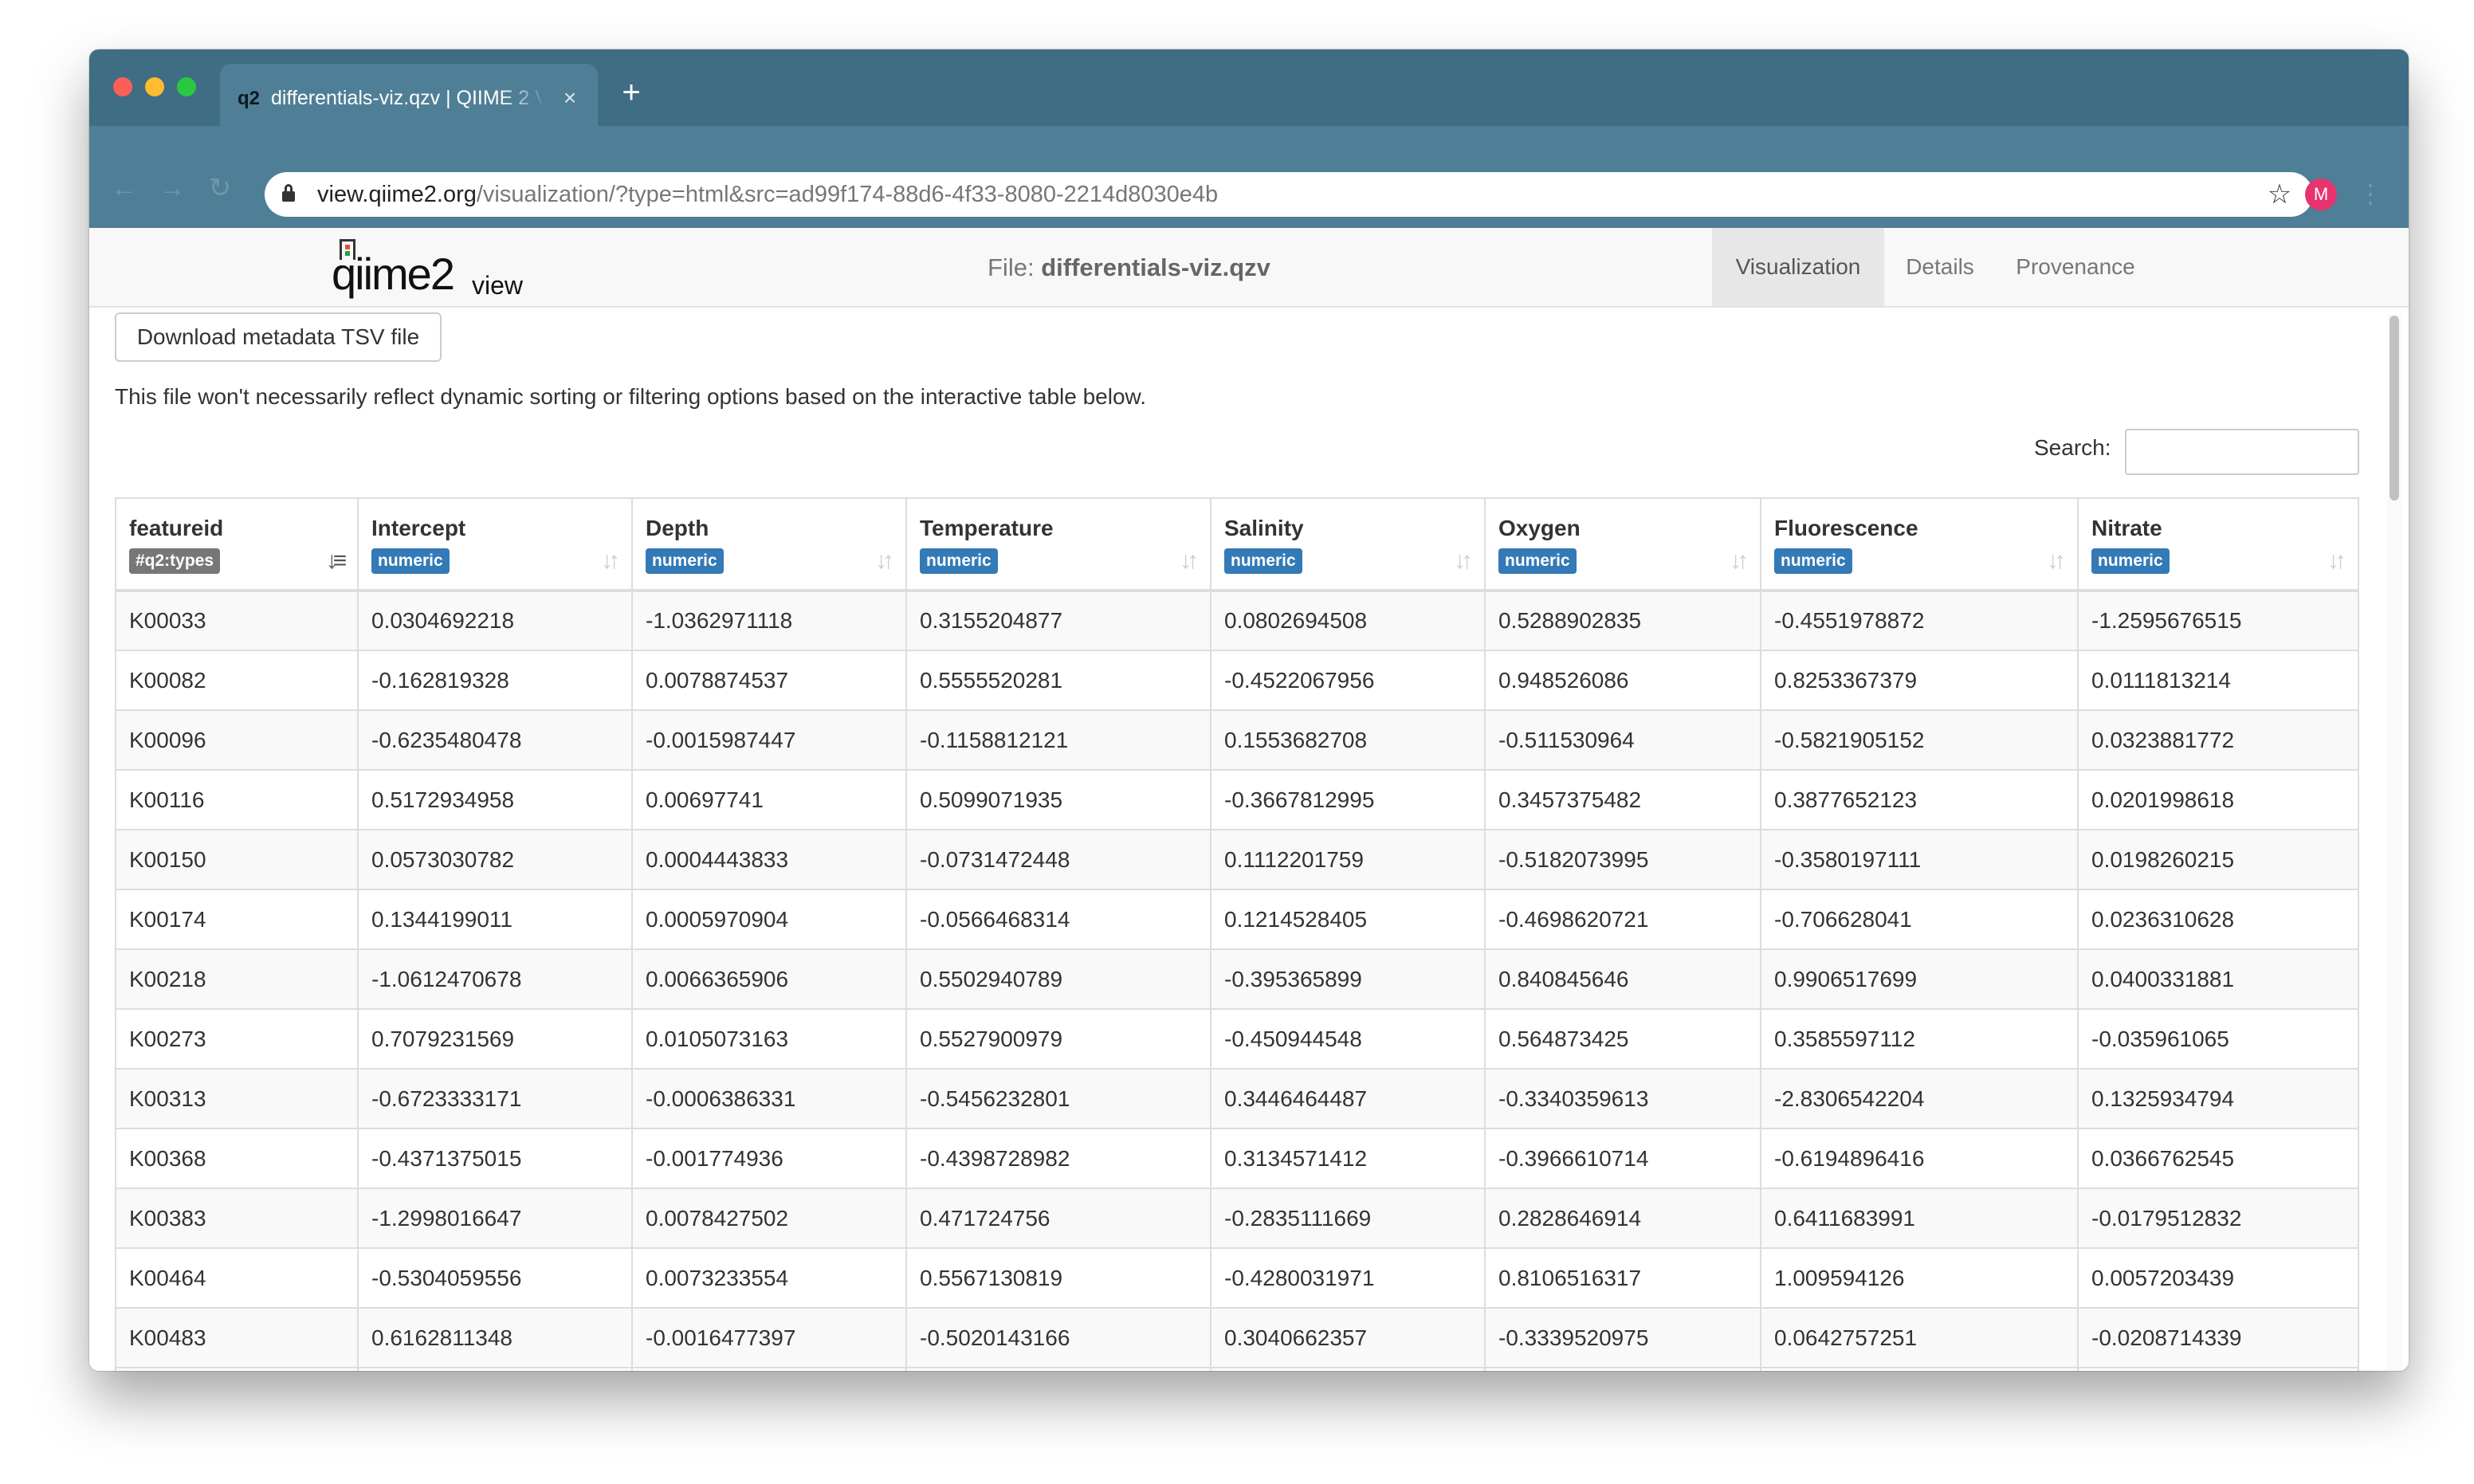 The image size is (2474, 1484). Describe the element at coordinates (1622, 620) in the screenshot. I see `table-cell: 0.5288902835` at that location.